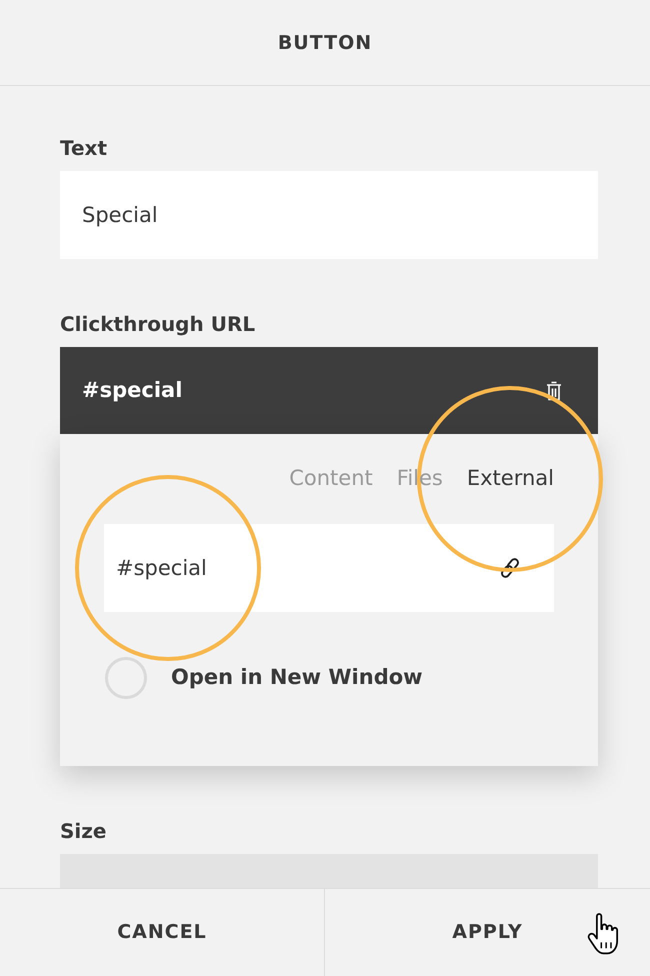 This screenshot has width=650, height=976. What do you see at coordinates (83, 831) in the screenshot?
I see `field-label: Size` at bounding box center [83, 831].